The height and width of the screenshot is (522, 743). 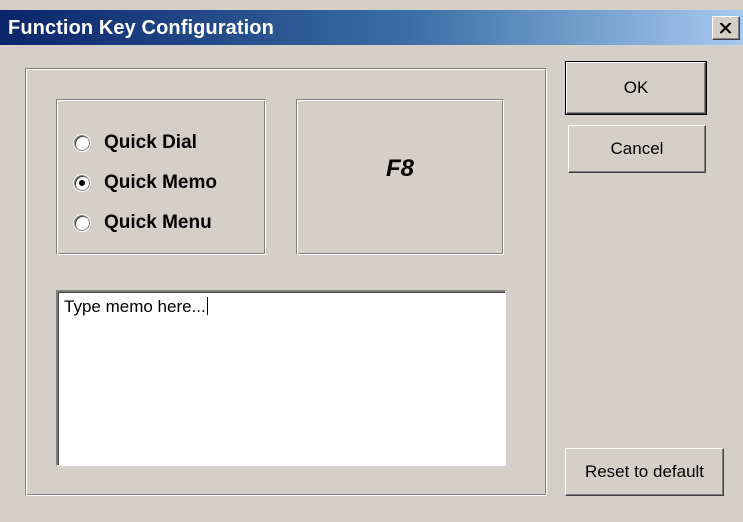 I want to click on radio-label: Quick Dial, so click(x=150, y=142).